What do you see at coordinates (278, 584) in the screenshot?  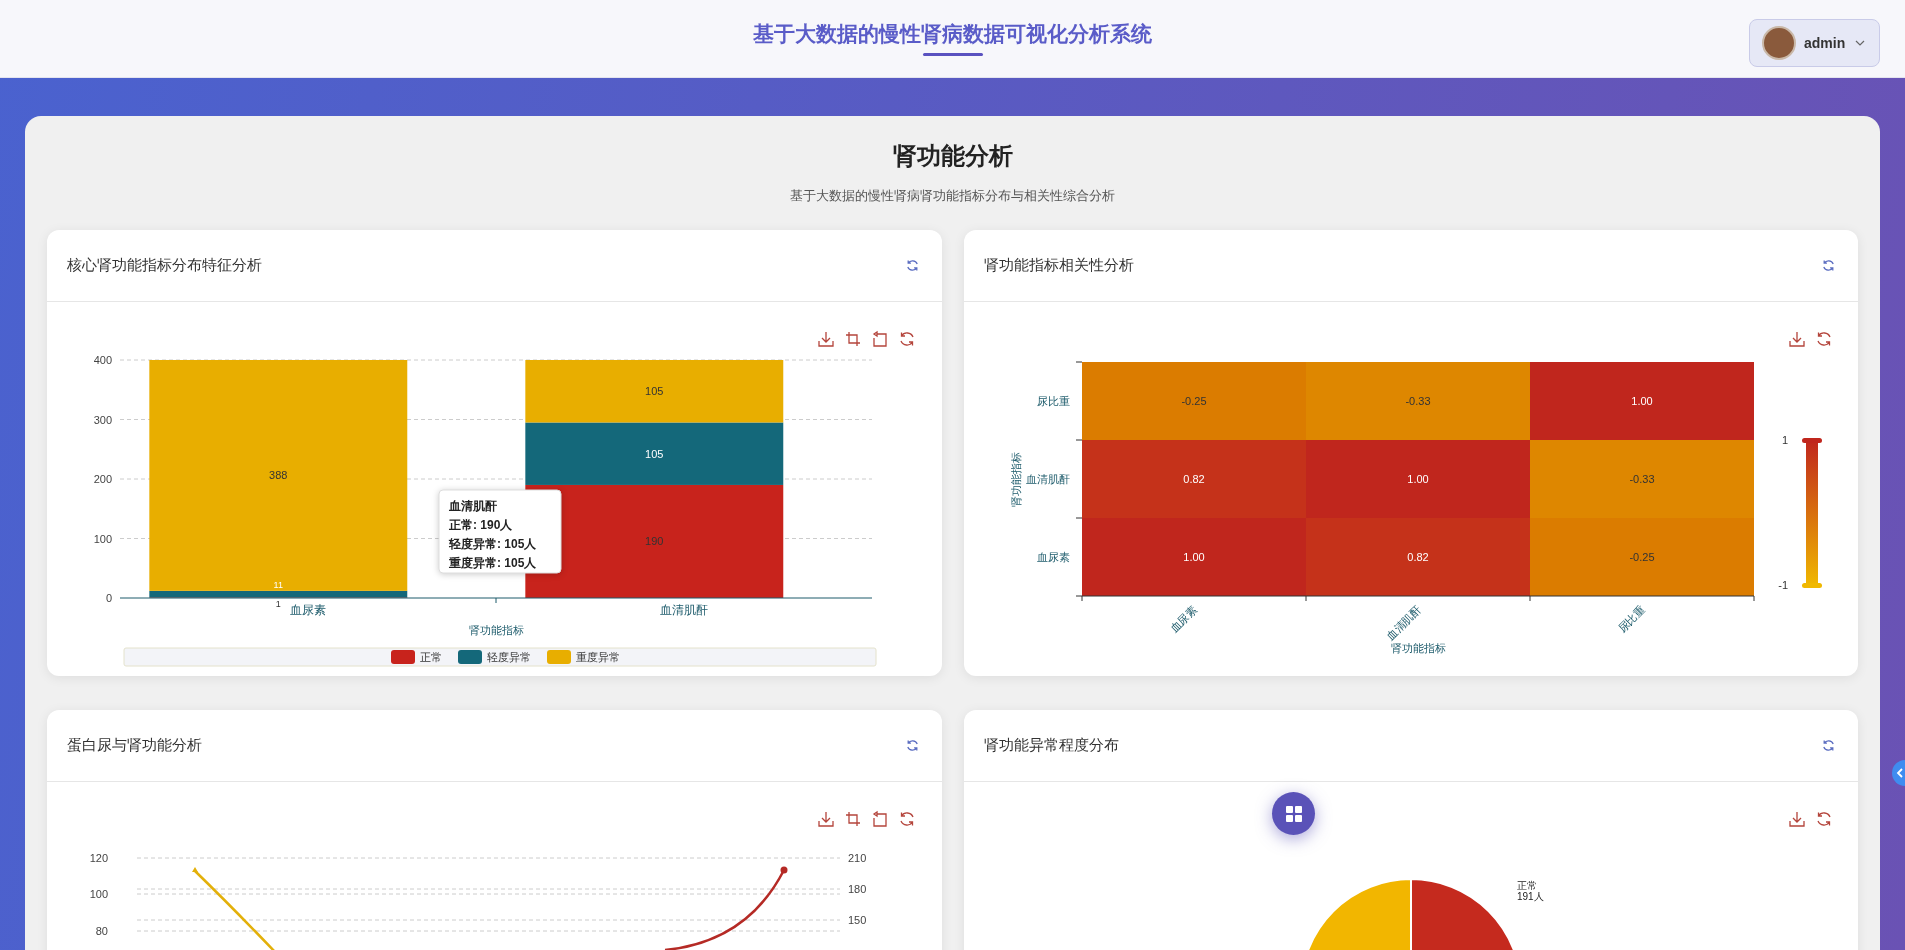 I see `data-label: 11` at bounding box center [278, 584].